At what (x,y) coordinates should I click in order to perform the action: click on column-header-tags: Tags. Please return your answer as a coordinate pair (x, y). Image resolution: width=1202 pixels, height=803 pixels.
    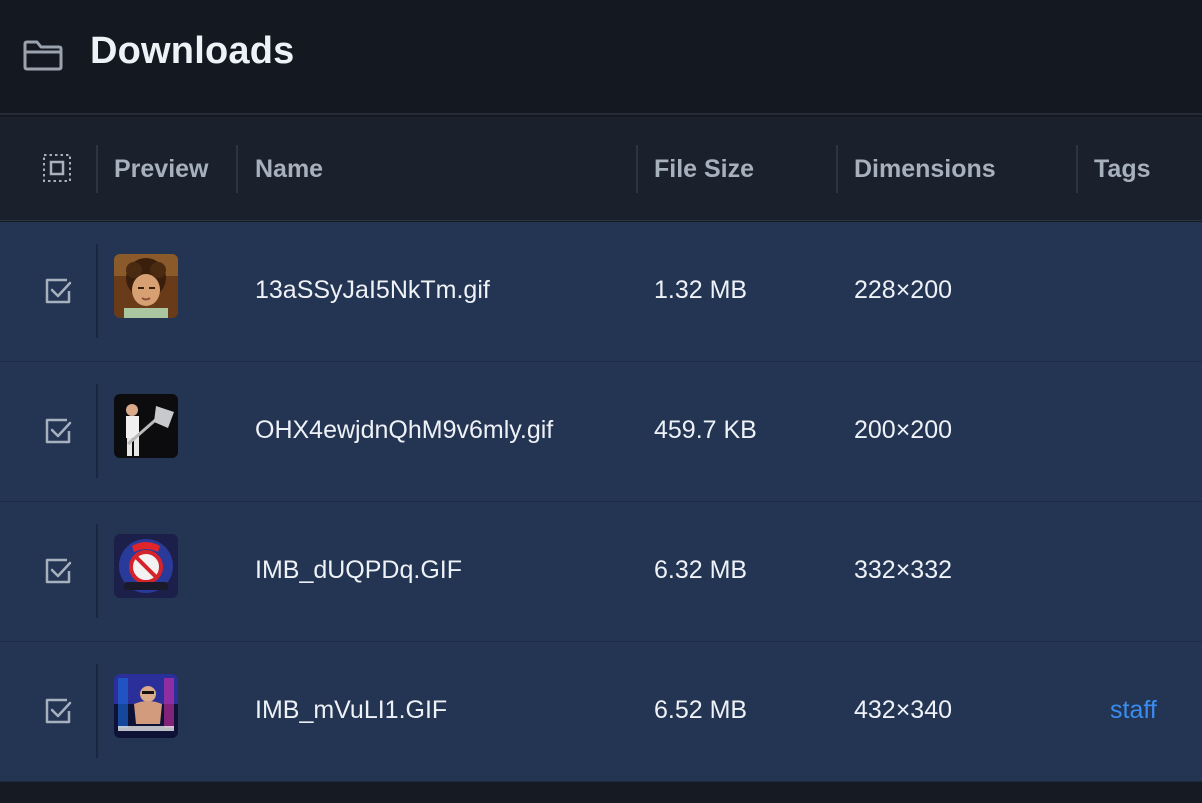
    Looking at the image, I should click on (1122, 169).